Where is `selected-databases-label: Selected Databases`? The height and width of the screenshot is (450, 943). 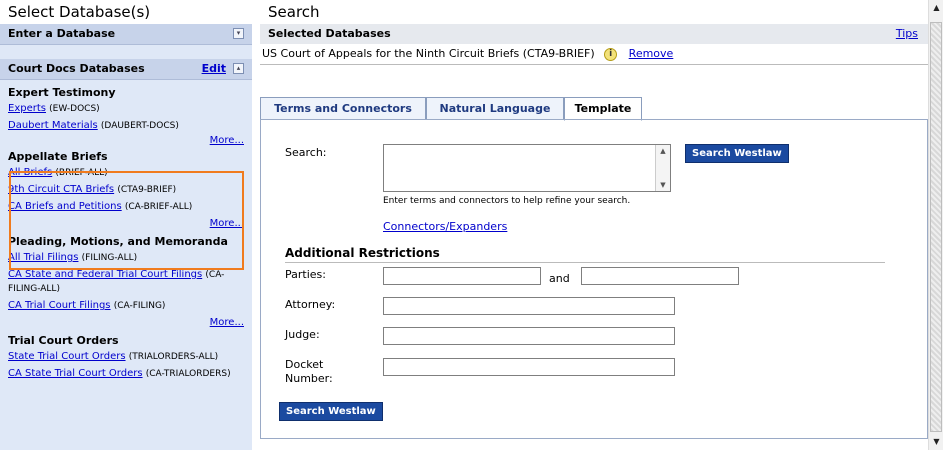 selected-databases-label: Selected Databases is located at coordinates (329, 33).